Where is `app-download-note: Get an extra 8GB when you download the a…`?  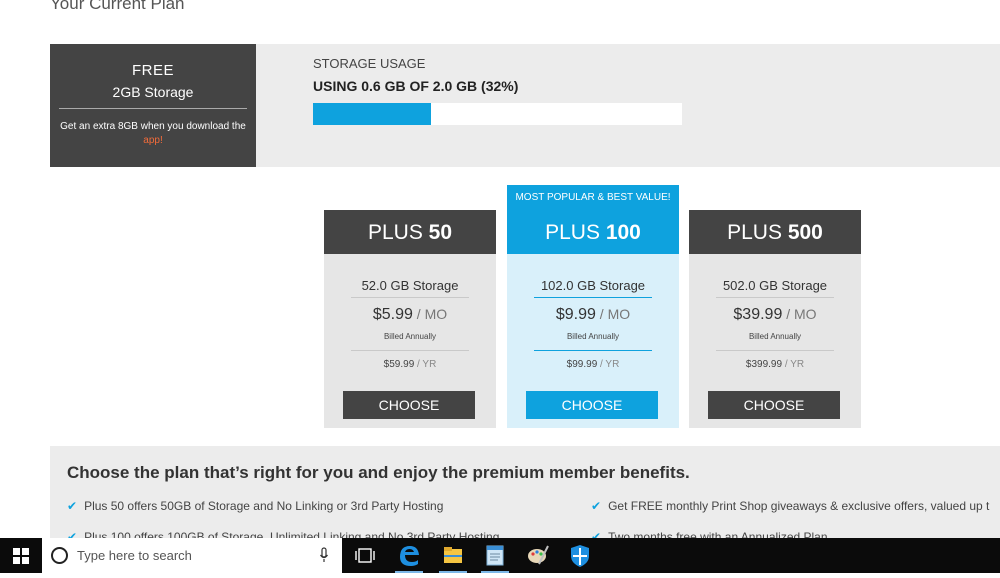
app-download-note: Get an extra 8GB when you download the a… is located at coordinates (153, 134).